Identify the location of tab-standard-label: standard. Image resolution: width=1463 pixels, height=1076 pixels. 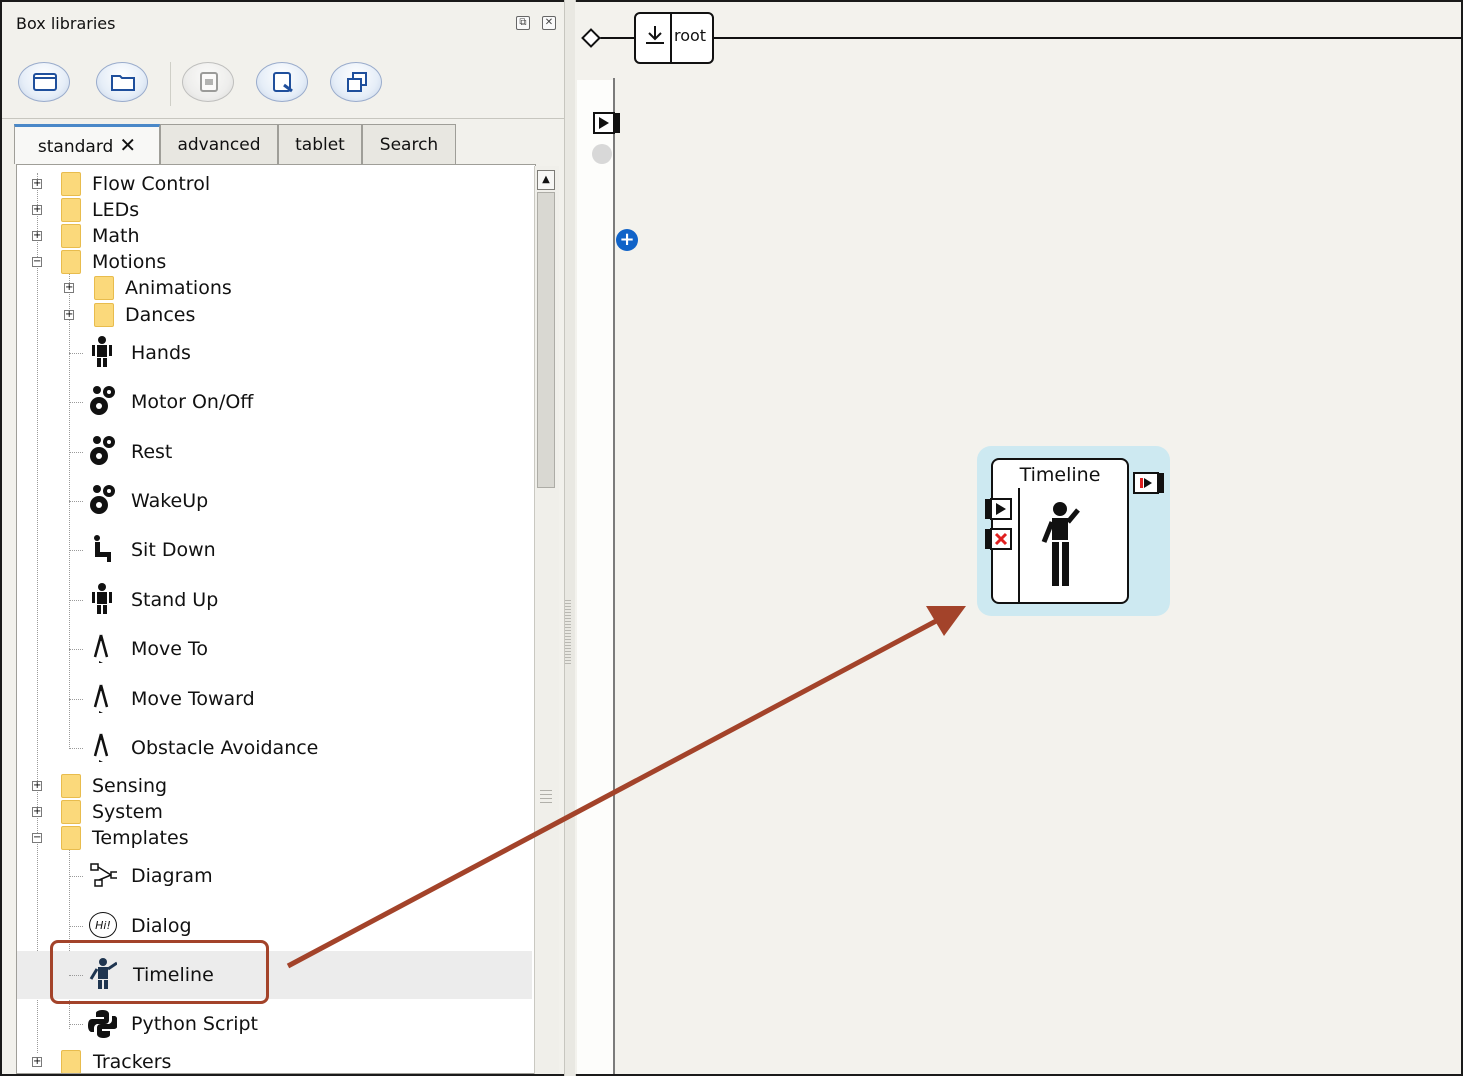
(75, 147).